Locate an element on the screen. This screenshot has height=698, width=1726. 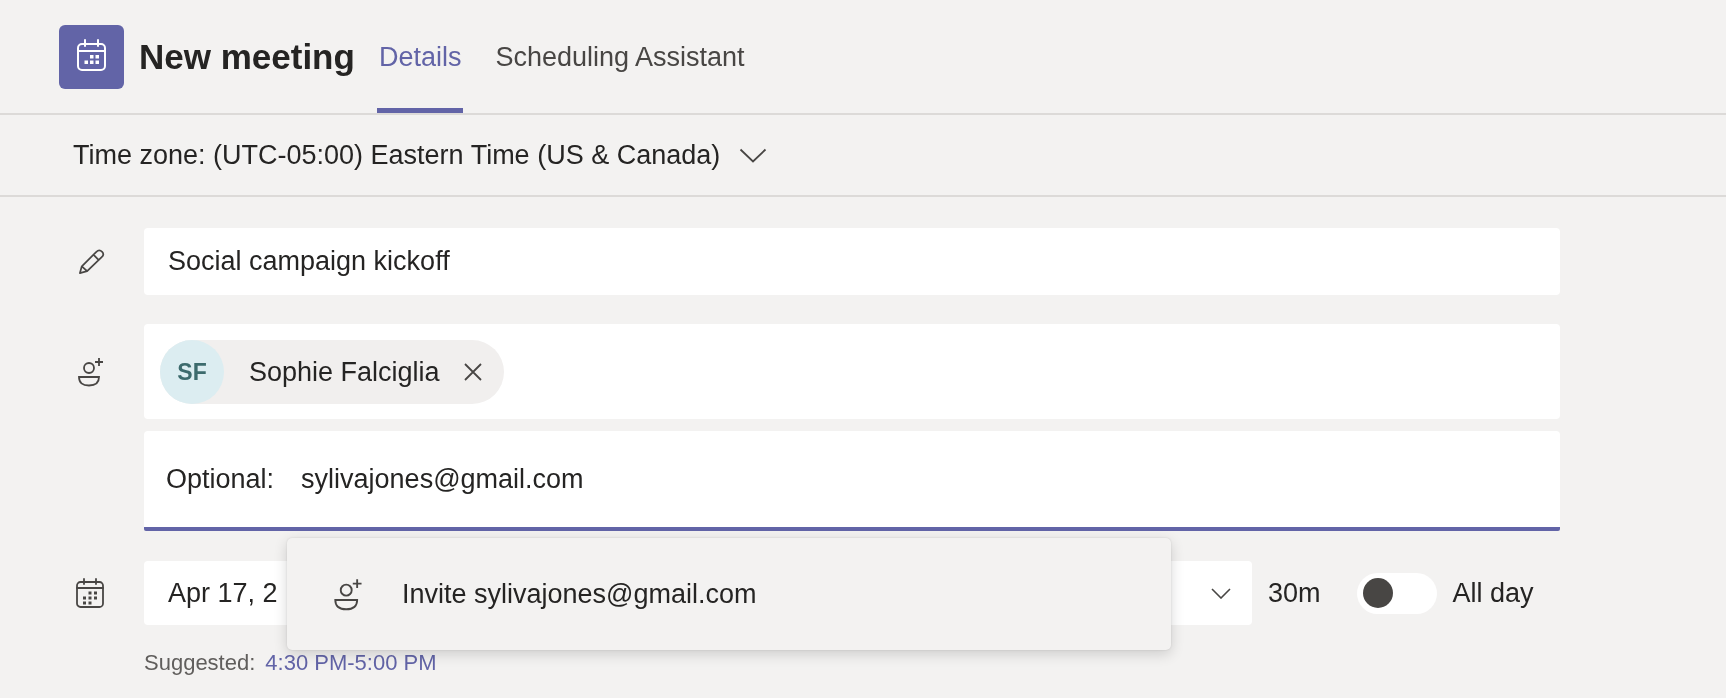
title-field: Social campaign kickoff is located at coordinates (852, 261).